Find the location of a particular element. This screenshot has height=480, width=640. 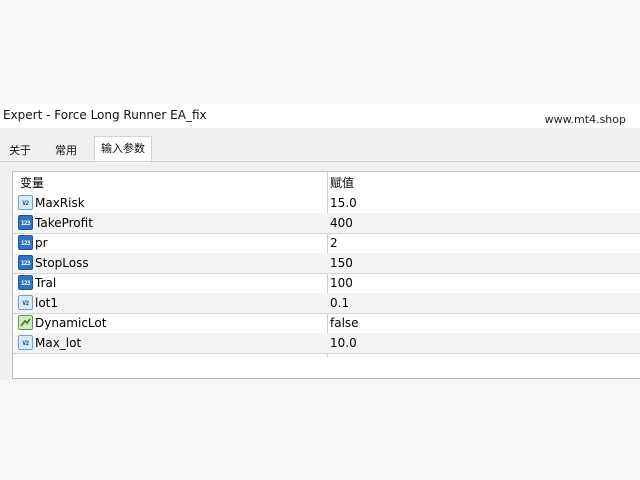

table-header: 变量 赋值 is located at coordinates (326, 182).